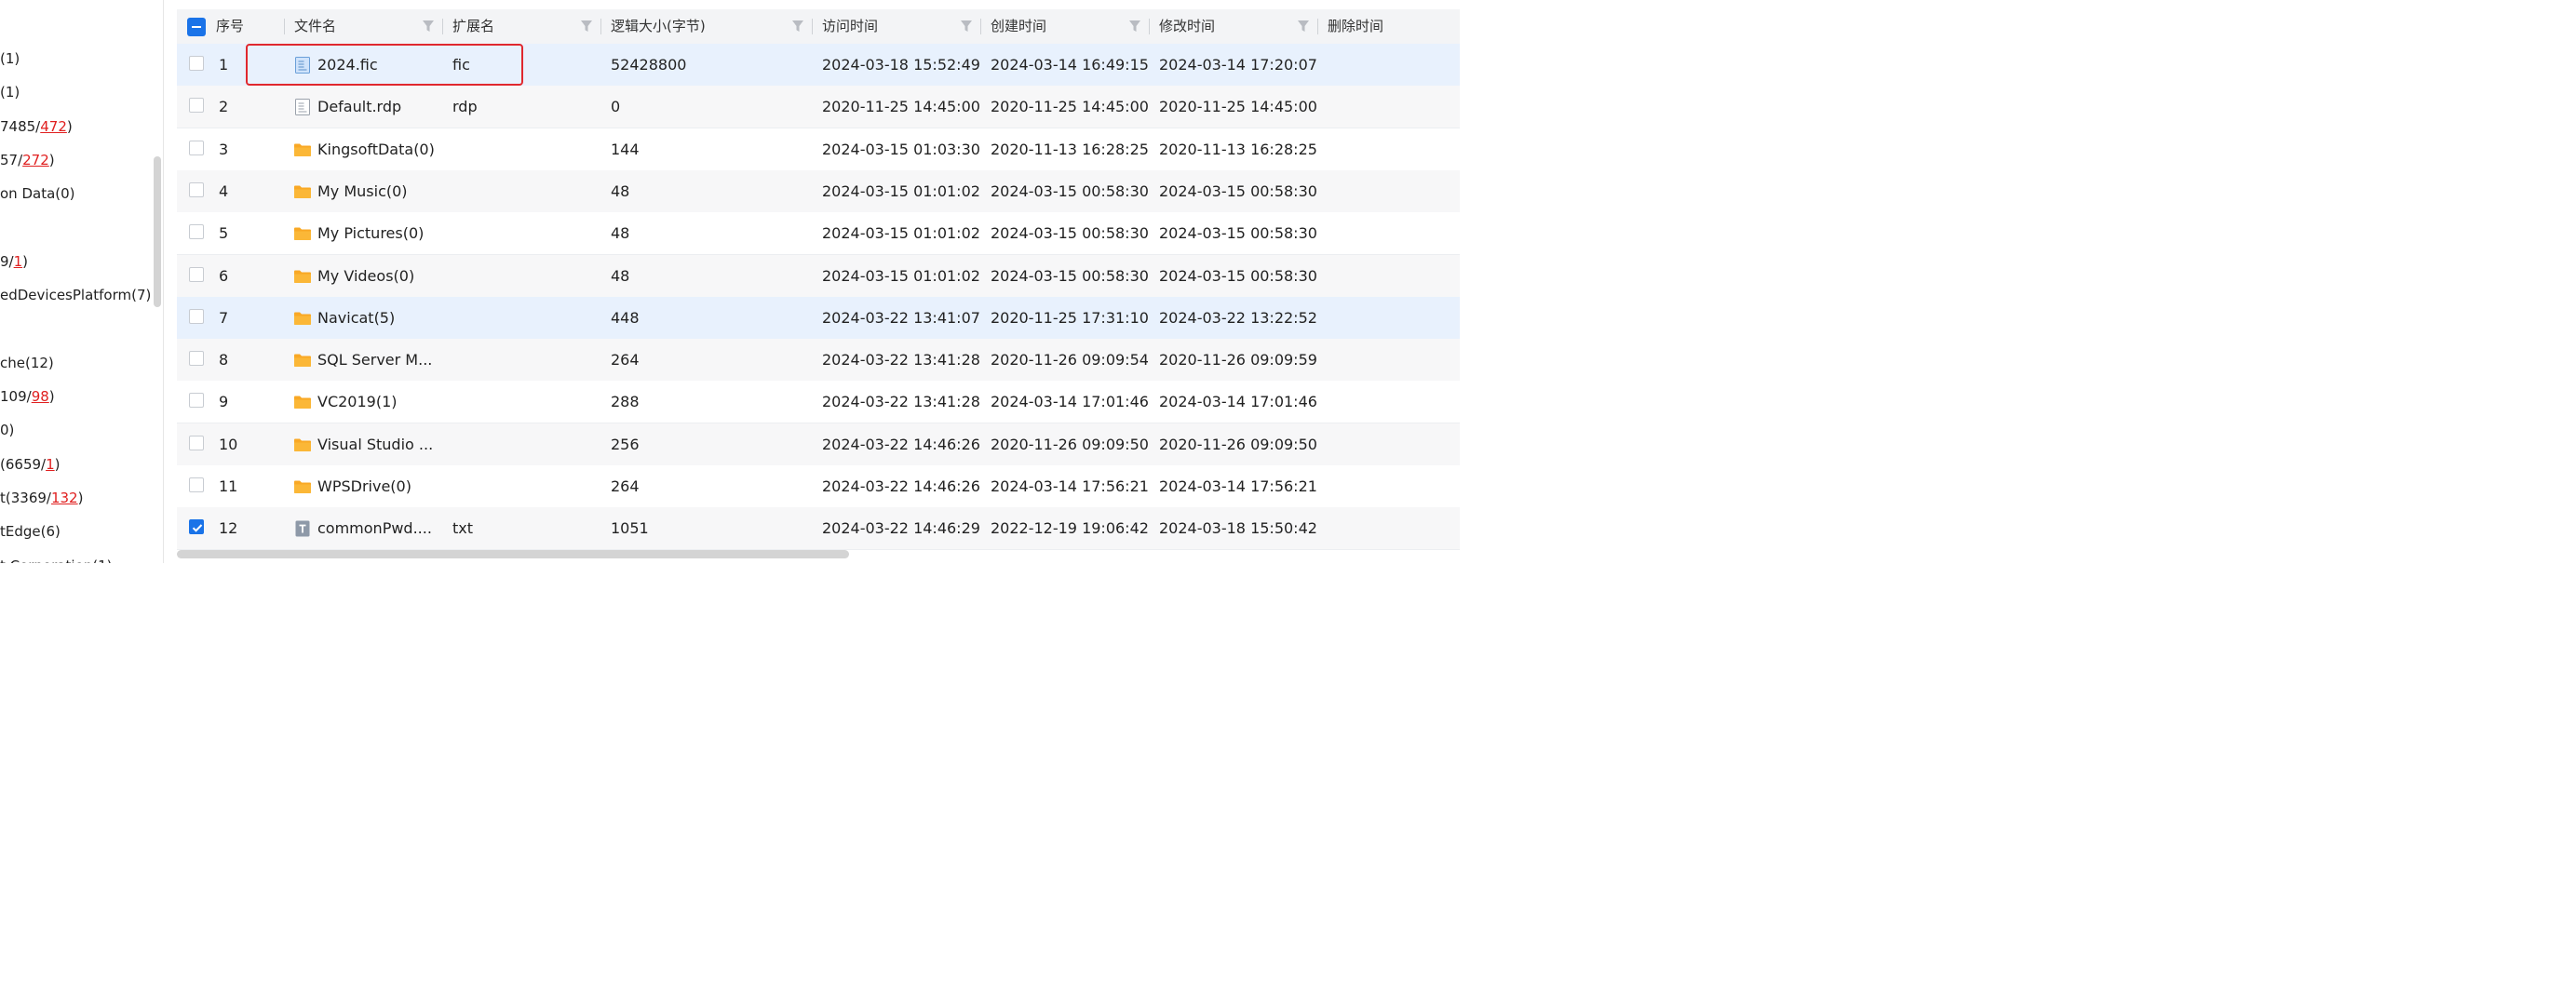 This screenshot has height=994, width=2576. What do you see at coordinates (1187, 26) in the screenshot?
I see `column-header-modified: 修改时间` at bounding box center [1187, 26].